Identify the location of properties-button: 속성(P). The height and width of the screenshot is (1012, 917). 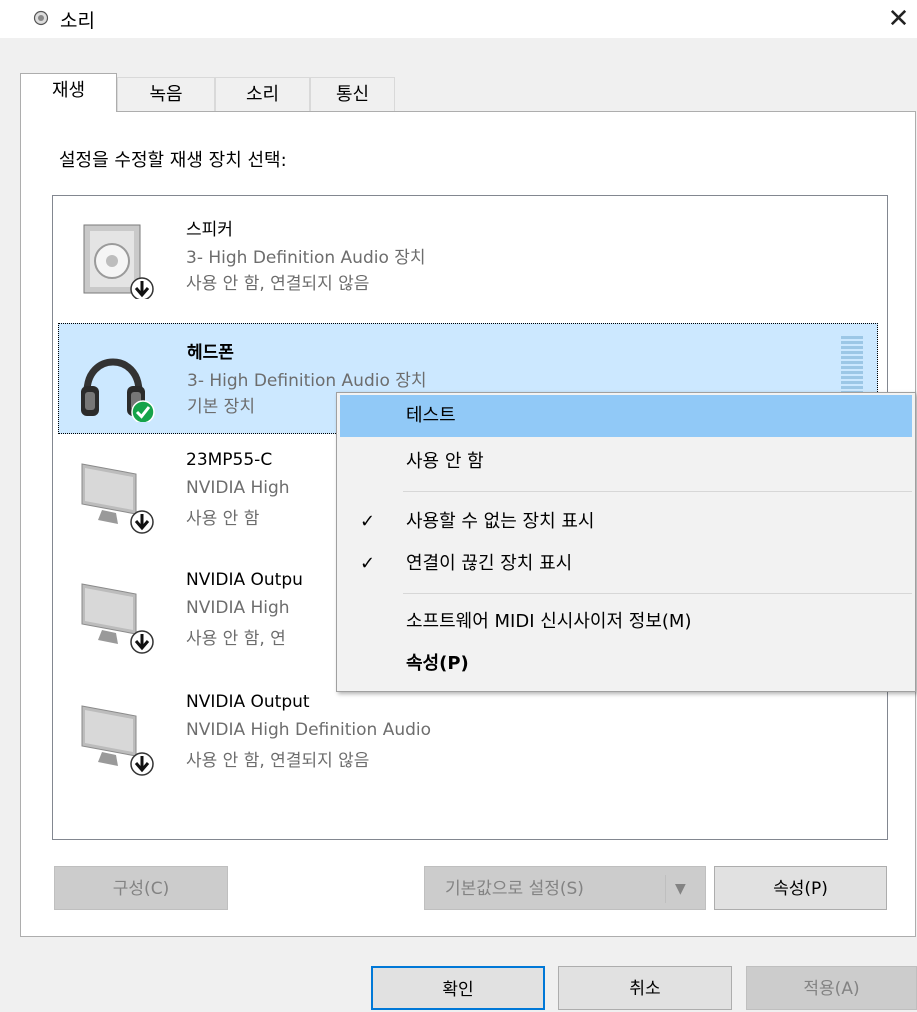
(800, 888).